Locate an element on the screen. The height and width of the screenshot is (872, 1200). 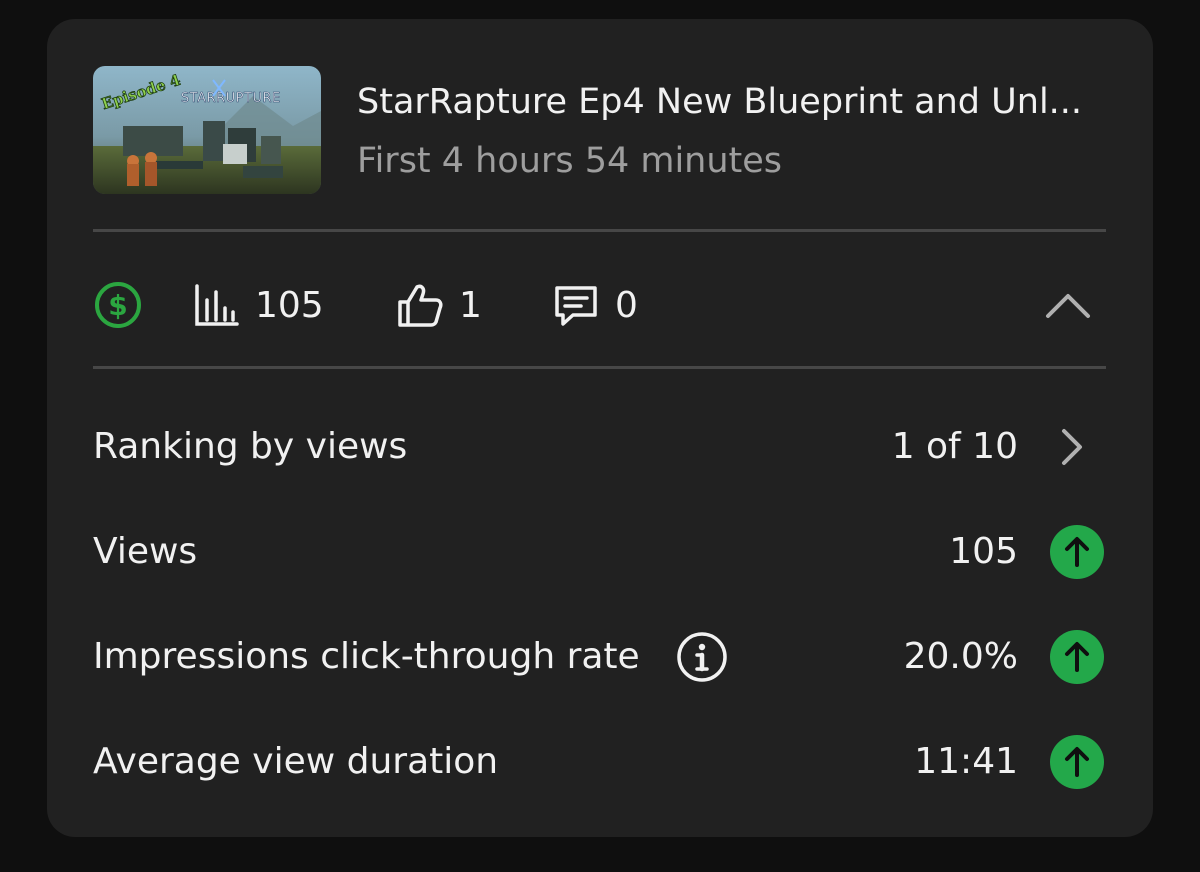
metric-value: 105 is located at coordinates (983, 551).